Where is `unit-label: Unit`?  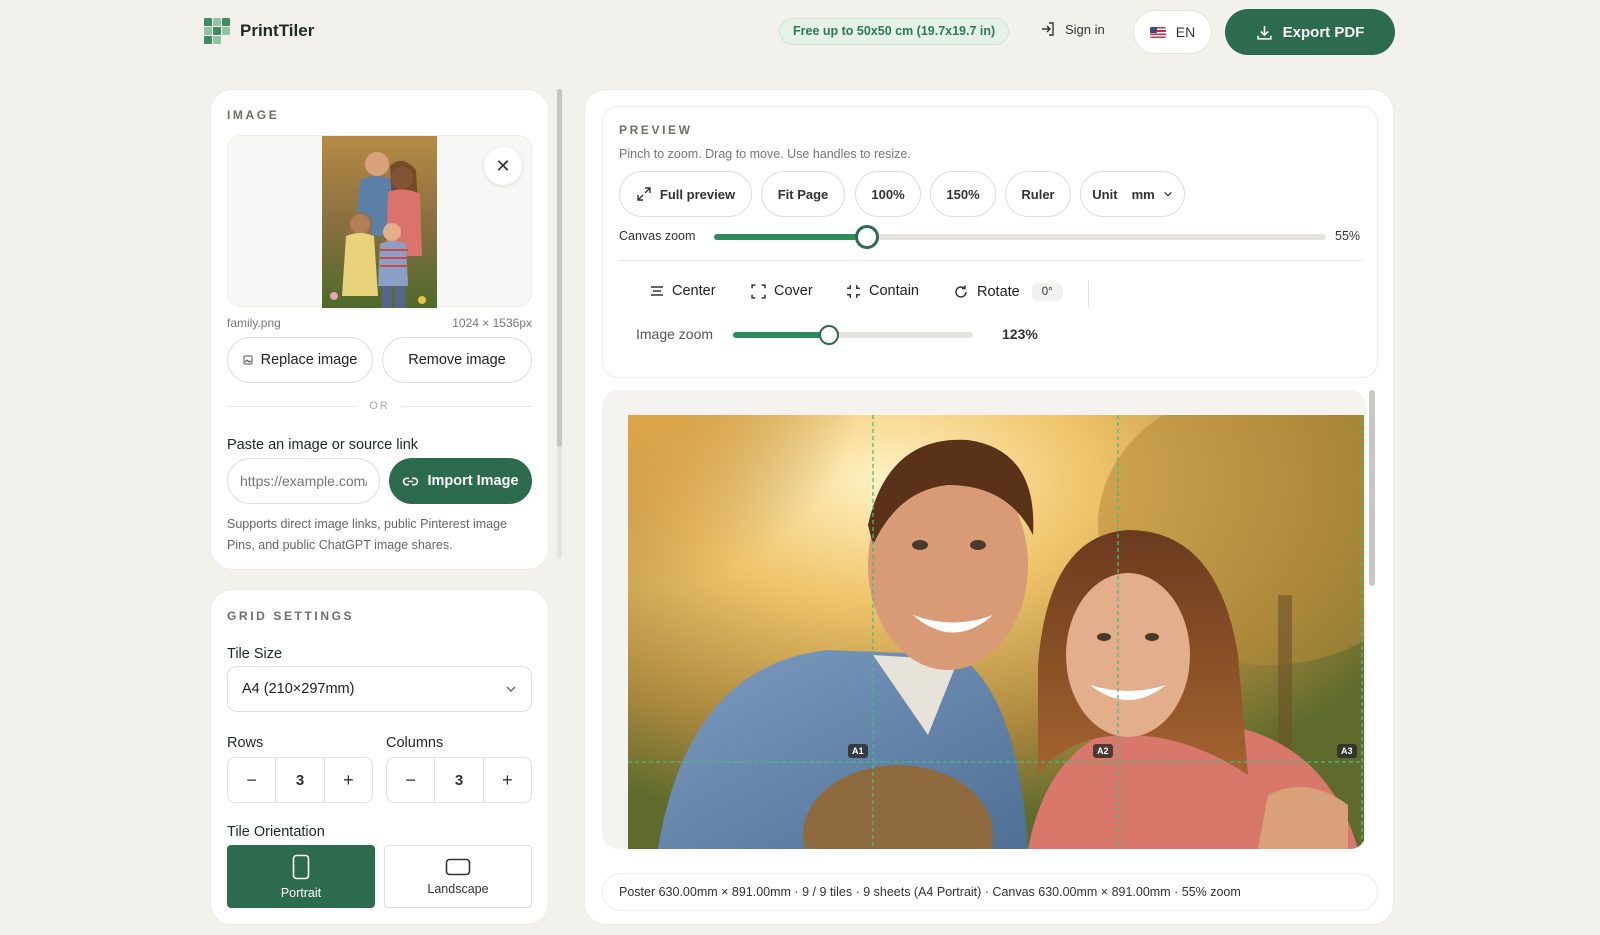 unit-label: Unit is located at coordinates (1105, 194).